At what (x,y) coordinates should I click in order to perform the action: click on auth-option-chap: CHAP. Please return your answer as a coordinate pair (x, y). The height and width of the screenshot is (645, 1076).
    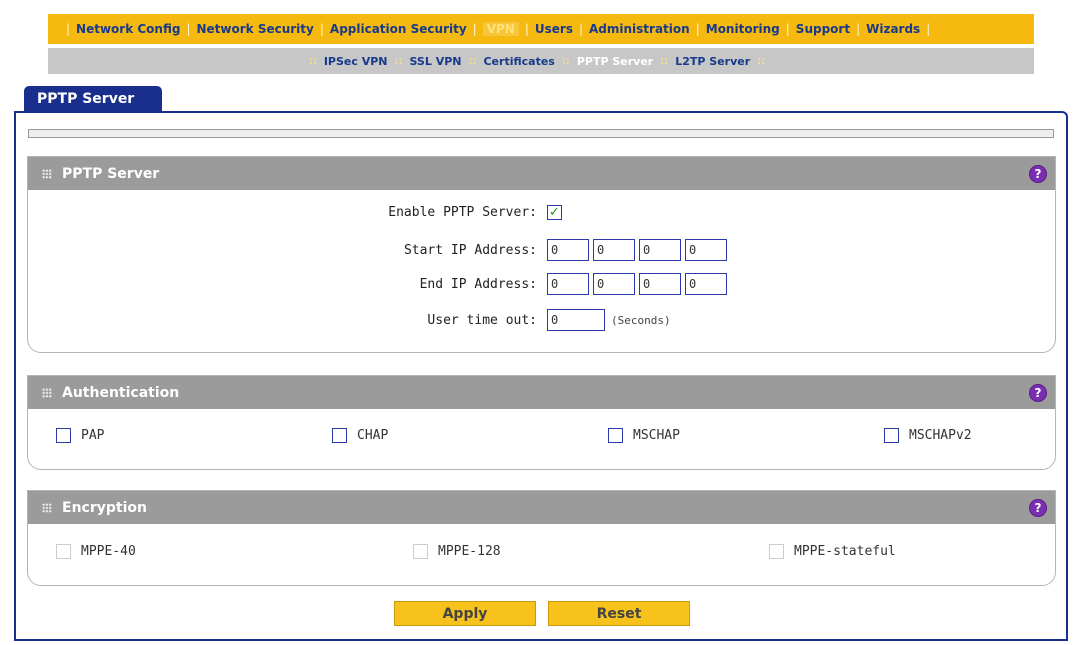
    Looking at the image, I should click on (360, 435).